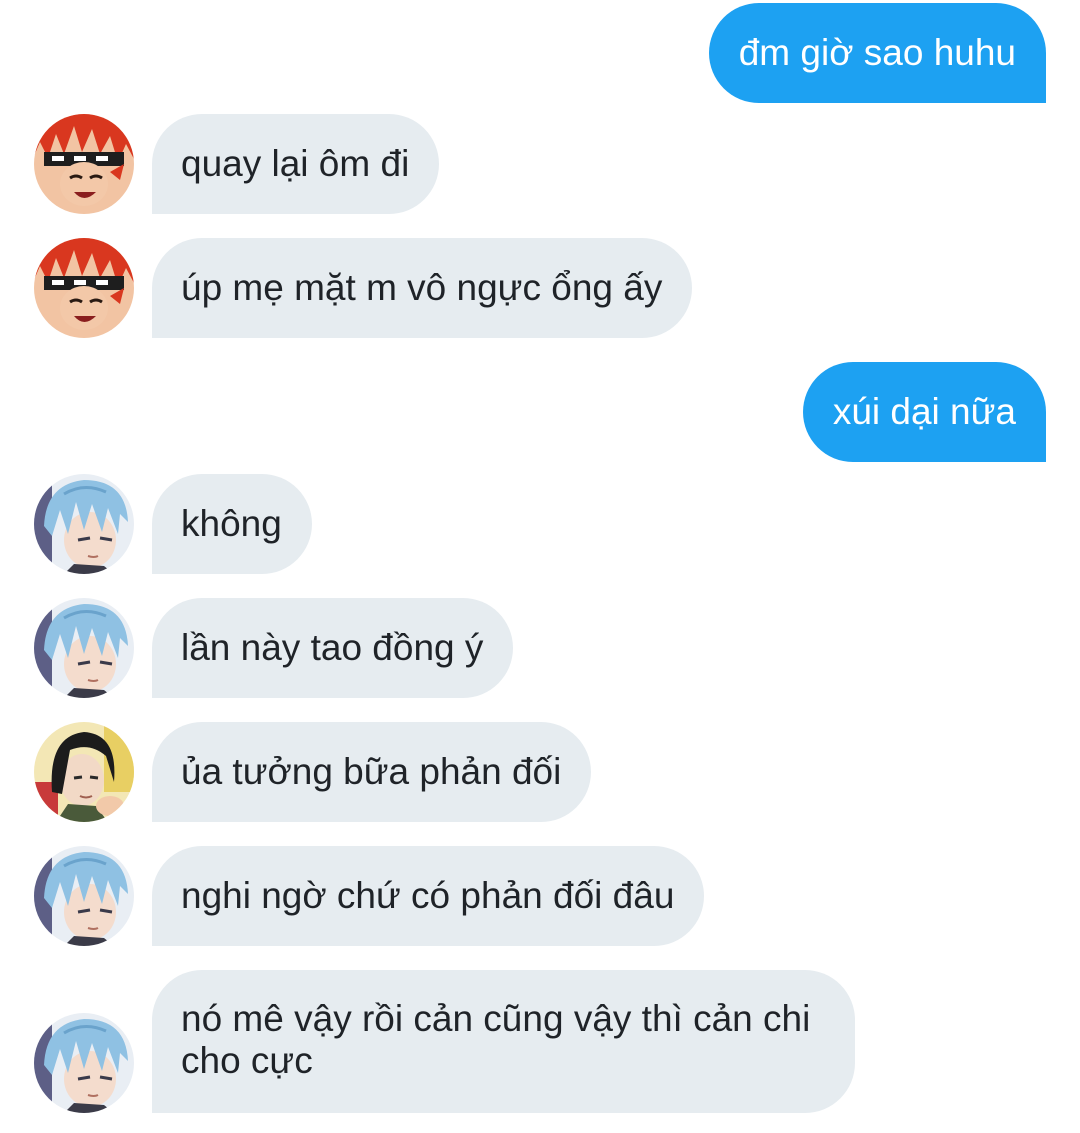 The image size is (1080, 1133). What do you see at coordinates (924, 412) in the screenshot?
I see `message-bubble-outgoing: xúi dại nữa` at bounding box center [924, 412].